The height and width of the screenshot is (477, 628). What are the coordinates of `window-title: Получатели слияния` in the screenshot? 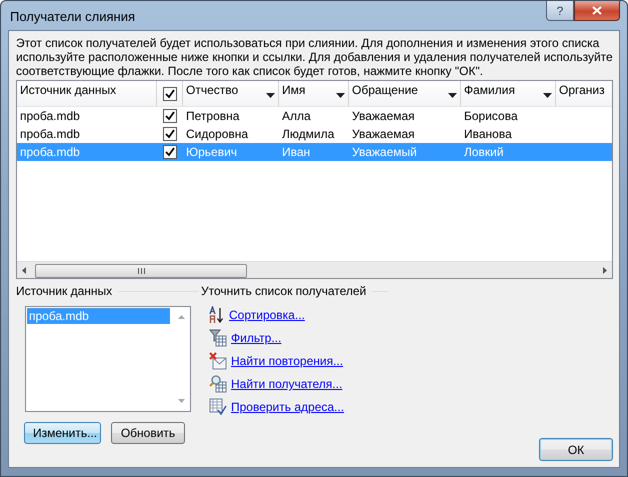 It's located at (72, 16).